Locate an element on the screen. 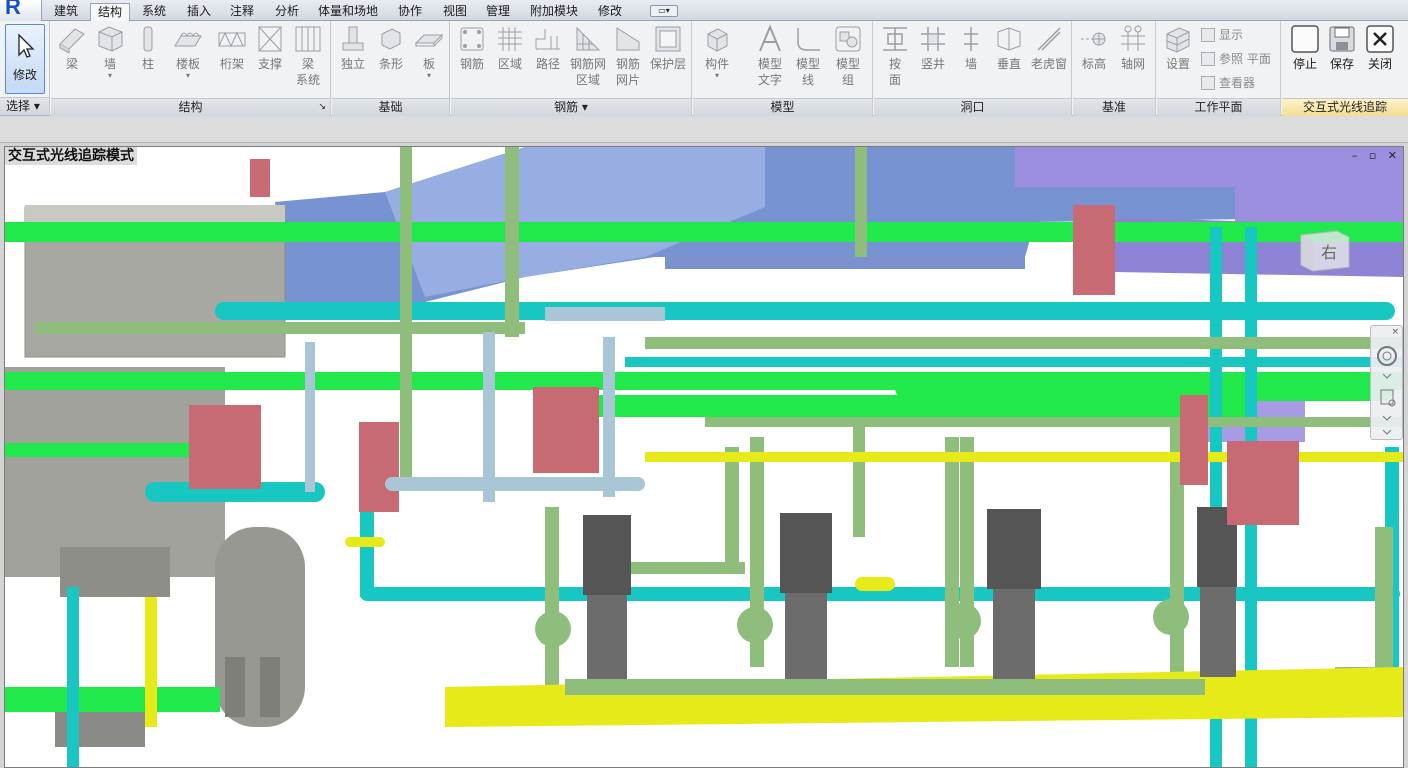  tab-view: 视图 is located at coordinates (455, 12).